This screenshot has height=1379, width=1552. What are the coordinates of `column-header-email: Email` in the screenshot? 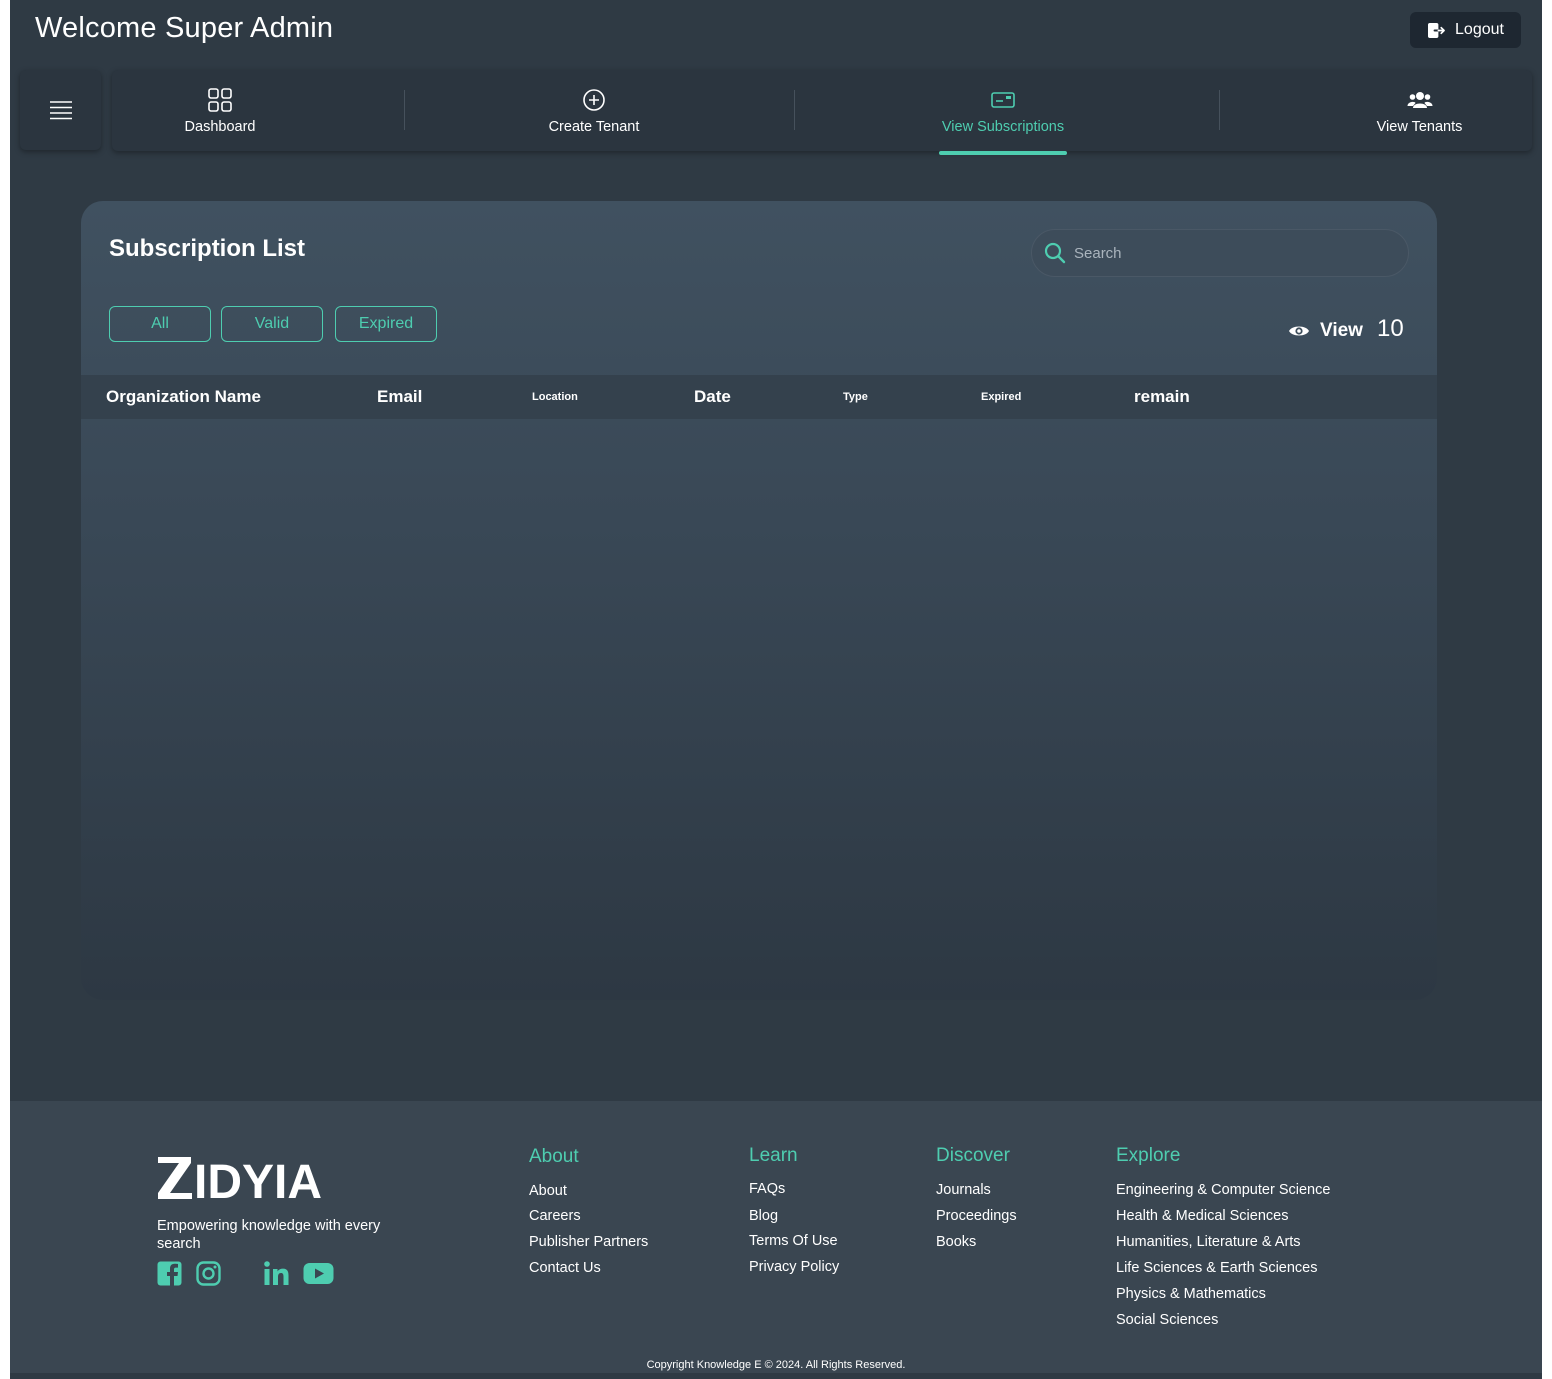 It's located at (399, 397).